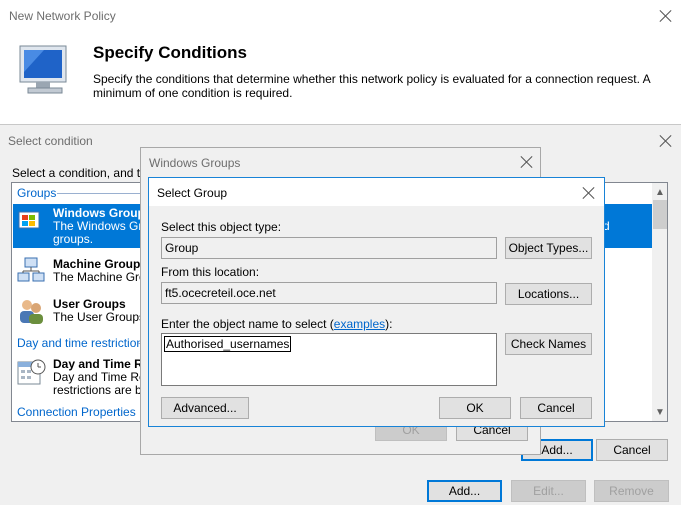 This screenshot has height=505, width=681. Describe the element at coordinates (45, 72) in the screenshot. I see `network-monitor-icon` at that location.